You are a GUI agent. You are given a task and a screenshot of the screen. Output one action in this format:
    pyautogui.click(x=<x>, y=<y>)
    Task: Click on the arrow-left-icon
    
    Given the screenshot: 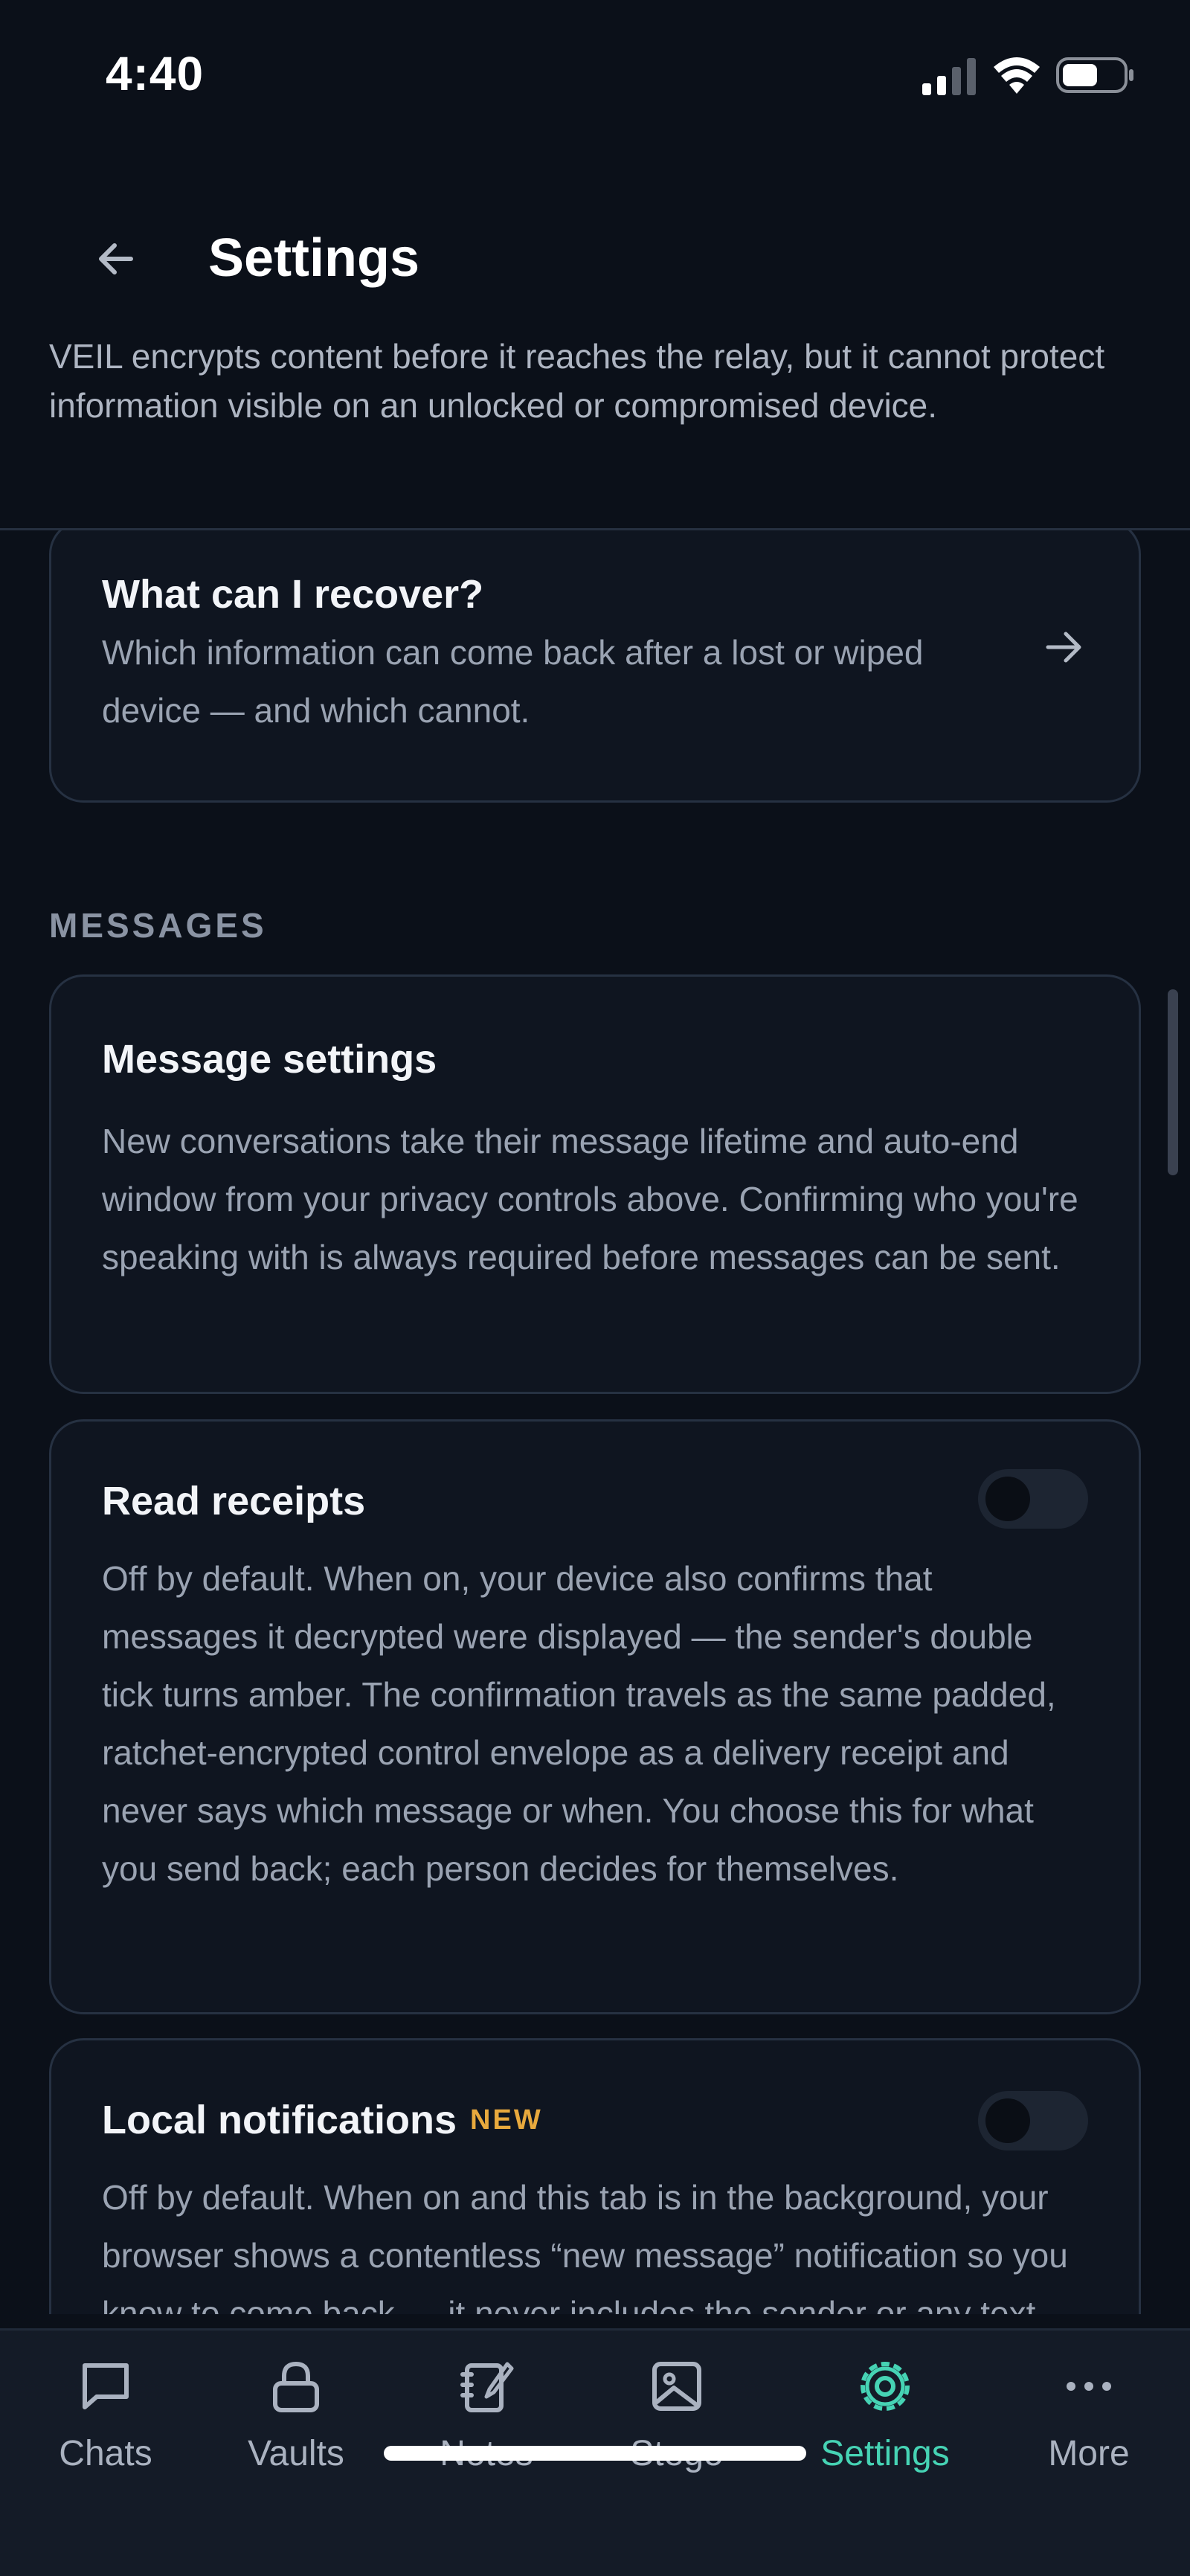 What is the action you would take?
    pyautogui.click(x=116, y=258)
    